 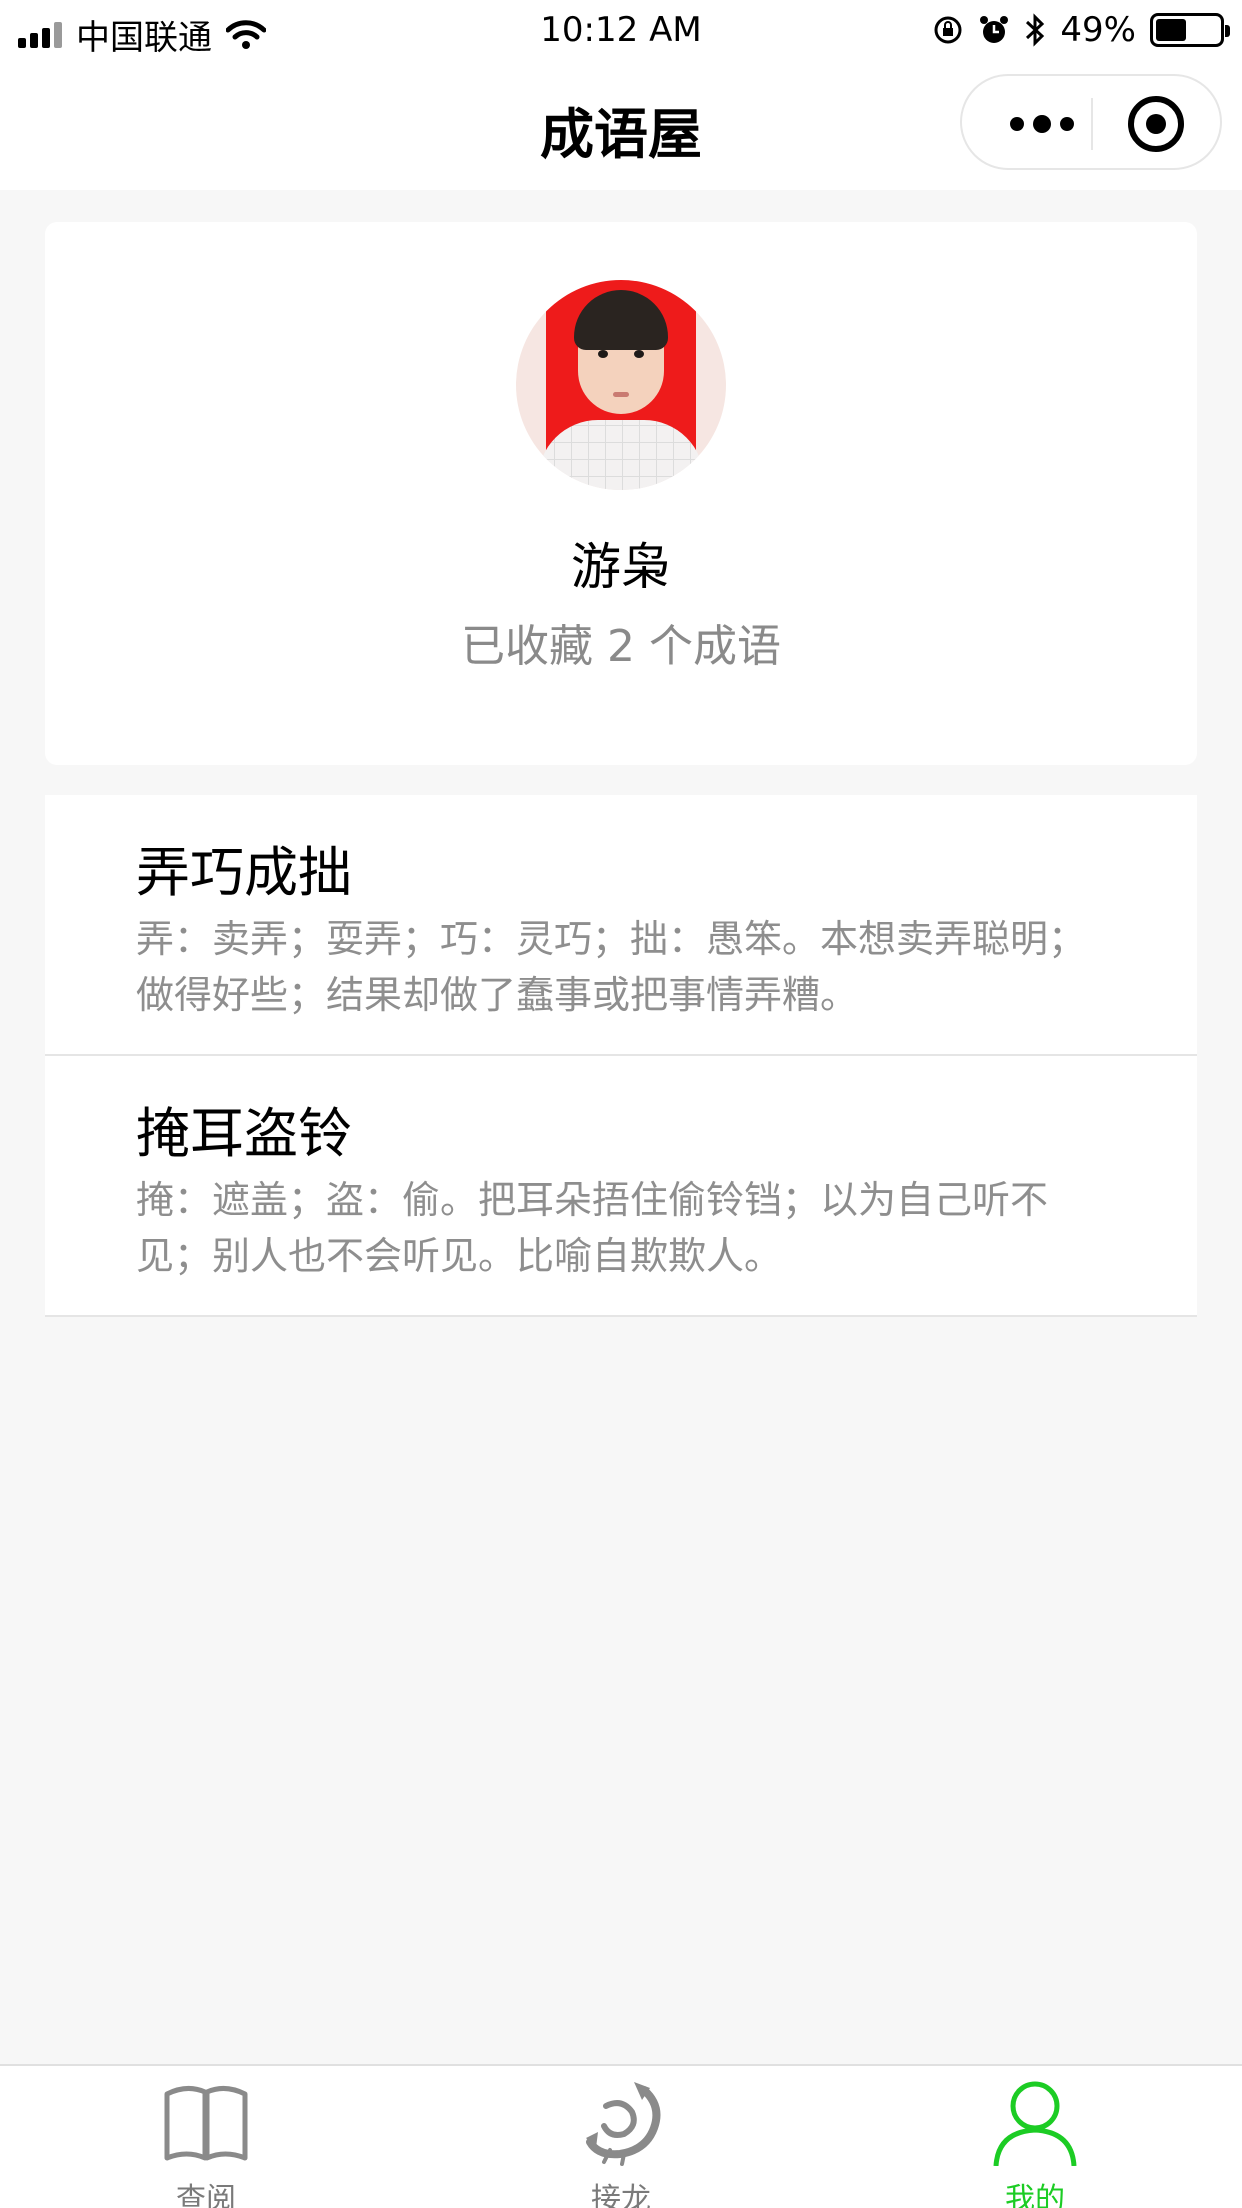 I want to click on tab-bar: 查阅 接龙 我的, so click(x=621, y=2136).